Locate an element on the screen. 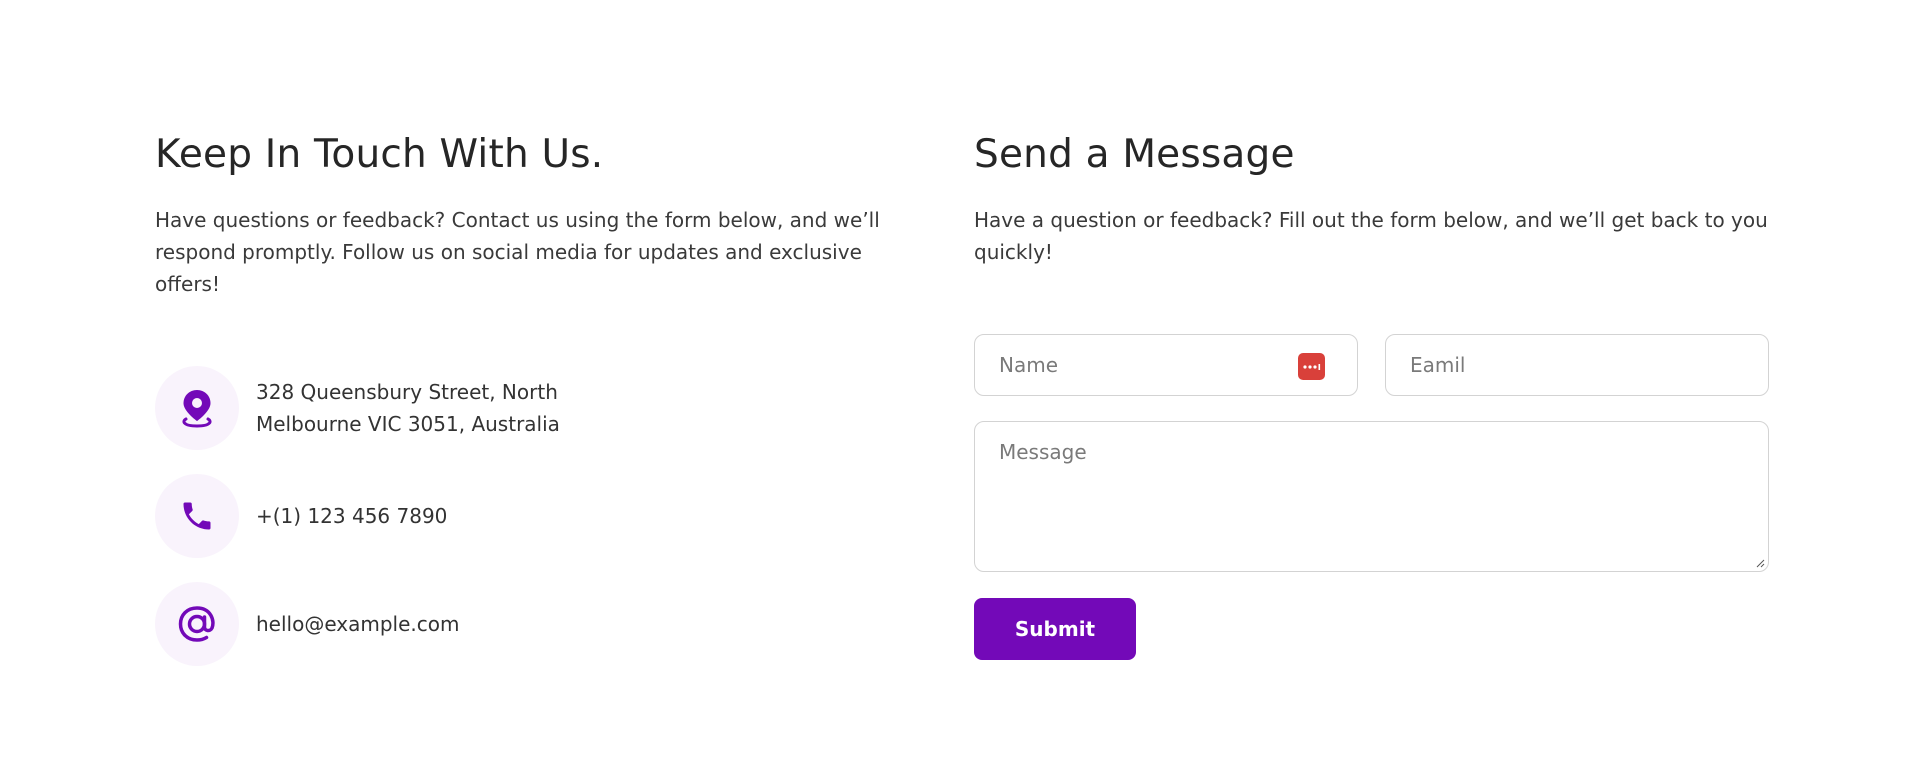 The height and width of the screenshot is (777, 1905). address-line-1: 328 Queensbury Street, North is located at coordinates (407, 392).